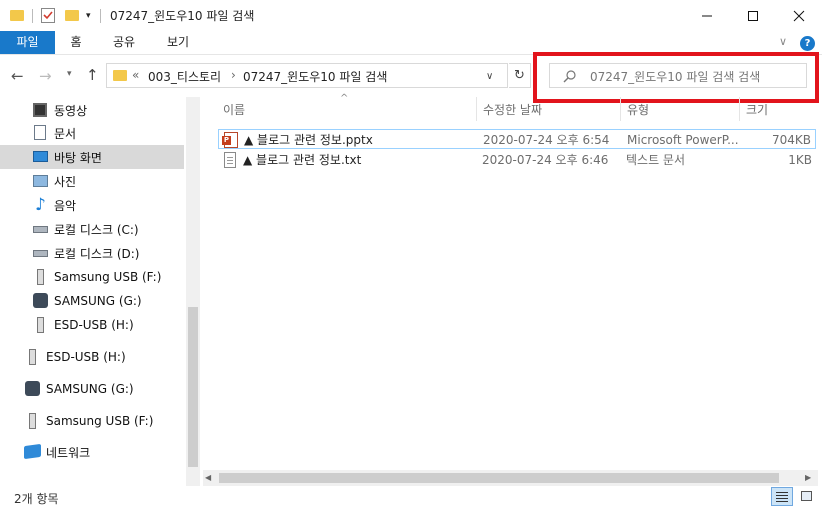 This screenshot has width=822, height=509. What do you see at coordinates (135, 75) in the screenshot?
I see `breadcrumb-overflow: «` at bounding box center [135, 75].